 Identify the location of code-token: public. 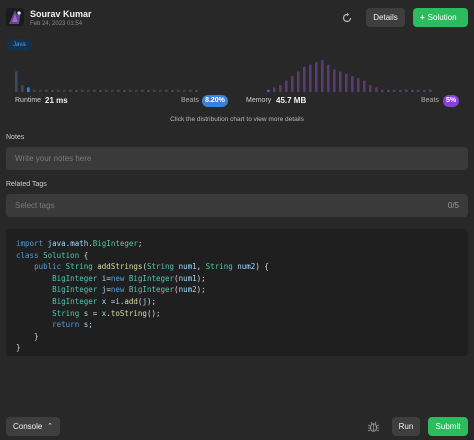
(48, 267).